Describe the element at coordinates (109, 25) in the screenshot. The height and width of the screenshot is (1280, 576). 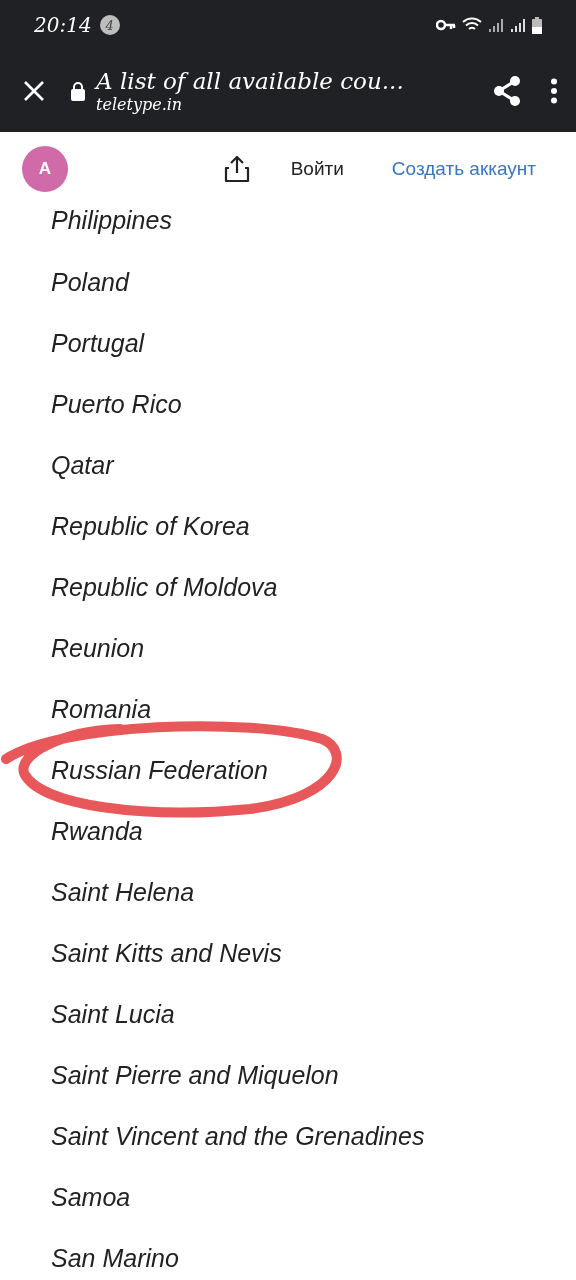
I see `notification-badge: 4` at that location.